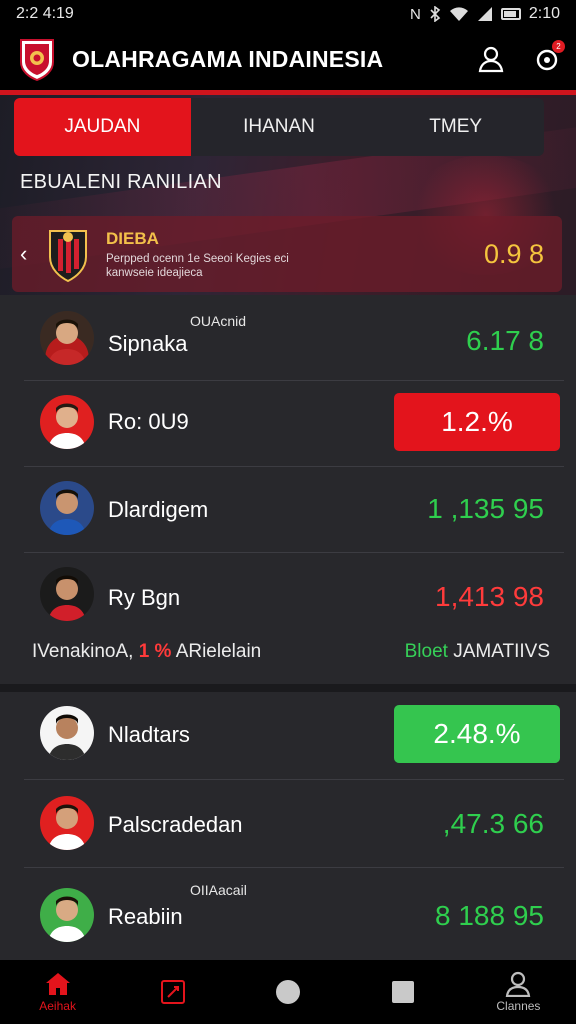  I want to click on player-name: Dlardigem, so click(158, 509).